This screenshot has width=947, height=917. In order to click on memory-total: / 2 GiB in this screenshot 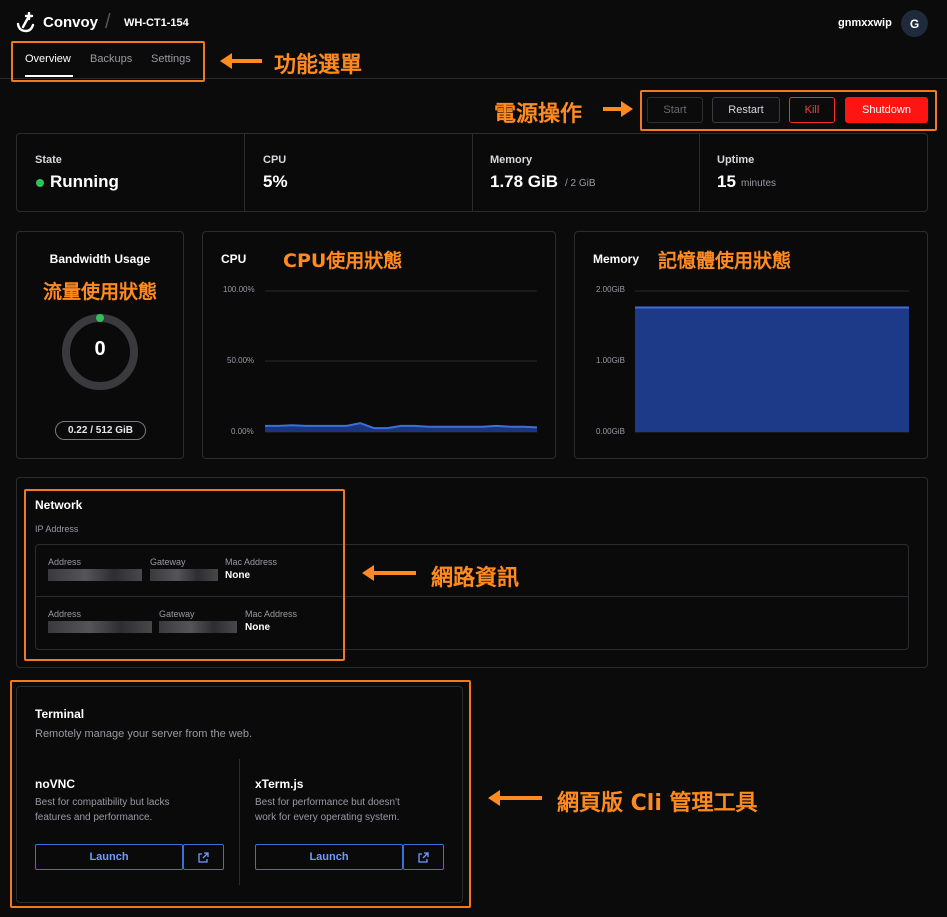, I will do `click(580, 183)`.